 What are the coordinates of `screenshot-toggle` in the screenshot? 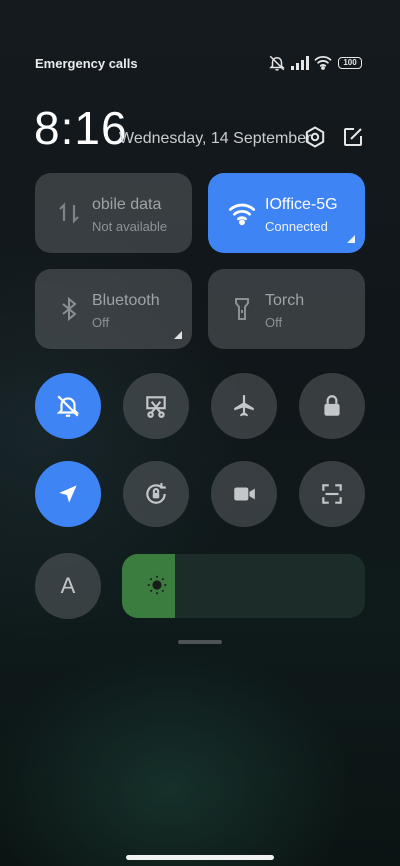 It's located at (156, 406).